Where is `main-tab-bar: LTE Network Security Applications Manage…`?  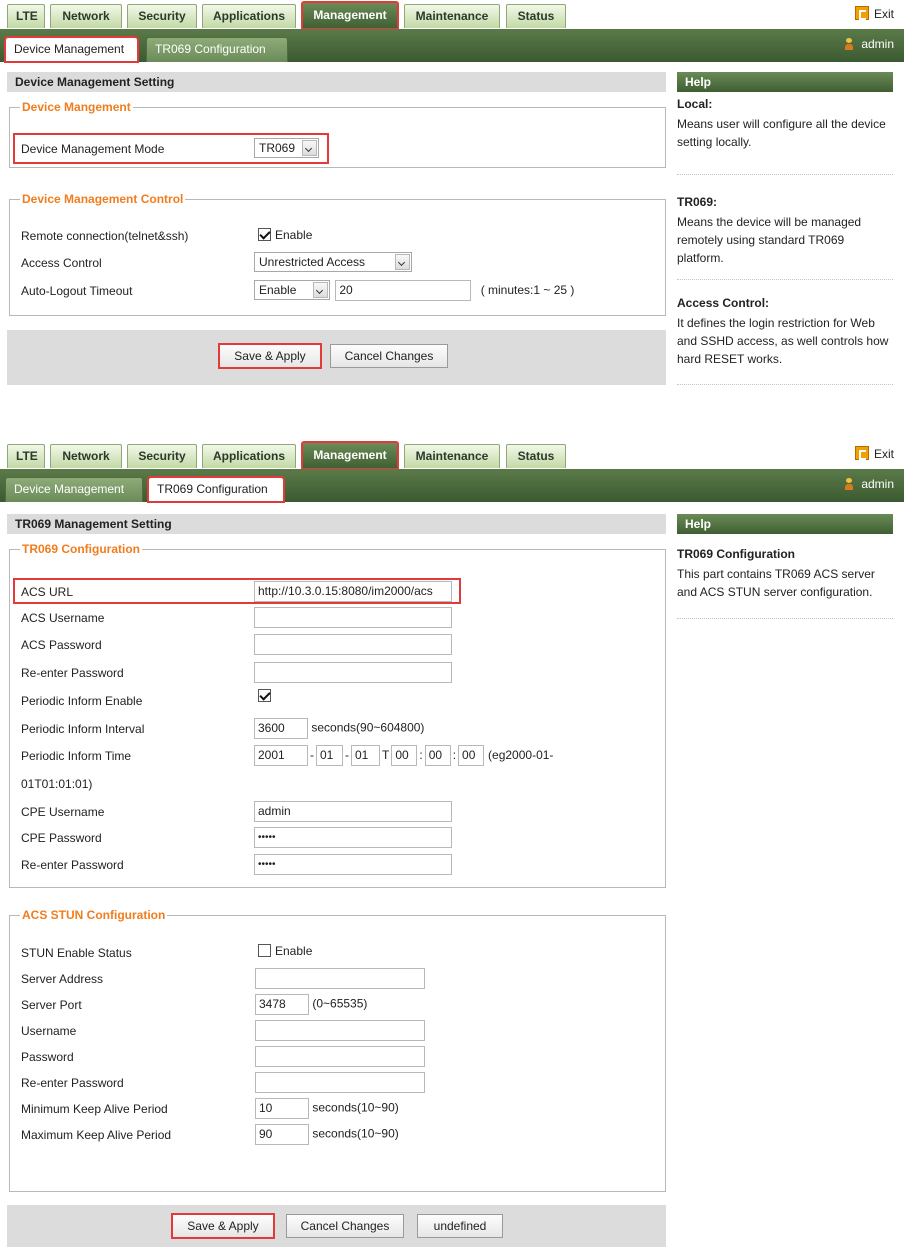 main-tab-bar: LTE Network Security Applications Manage… is located at coordinates (452, 15).